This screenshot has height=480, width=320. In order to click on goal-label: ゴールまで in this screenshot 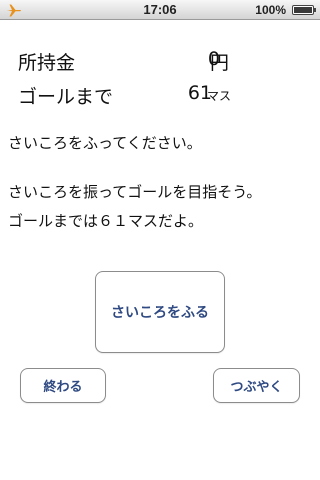, I will do `click(66, 97)`.